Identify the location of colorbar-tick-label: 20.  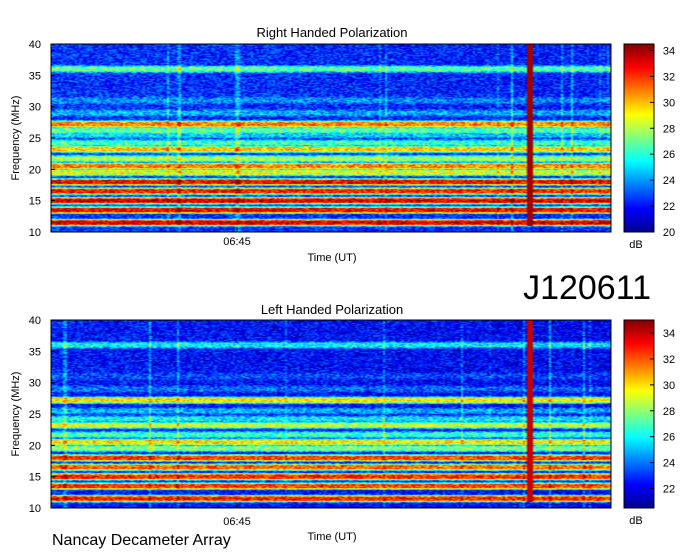
(669, 233).